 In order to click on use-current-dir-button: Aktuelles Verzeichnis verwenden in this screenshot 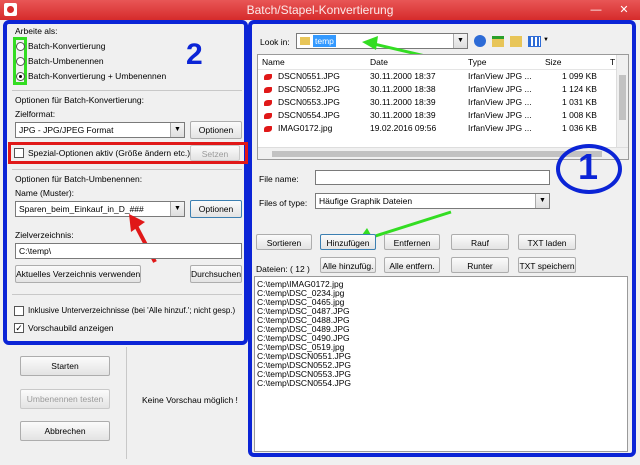, I will do `click(78, 274)`.